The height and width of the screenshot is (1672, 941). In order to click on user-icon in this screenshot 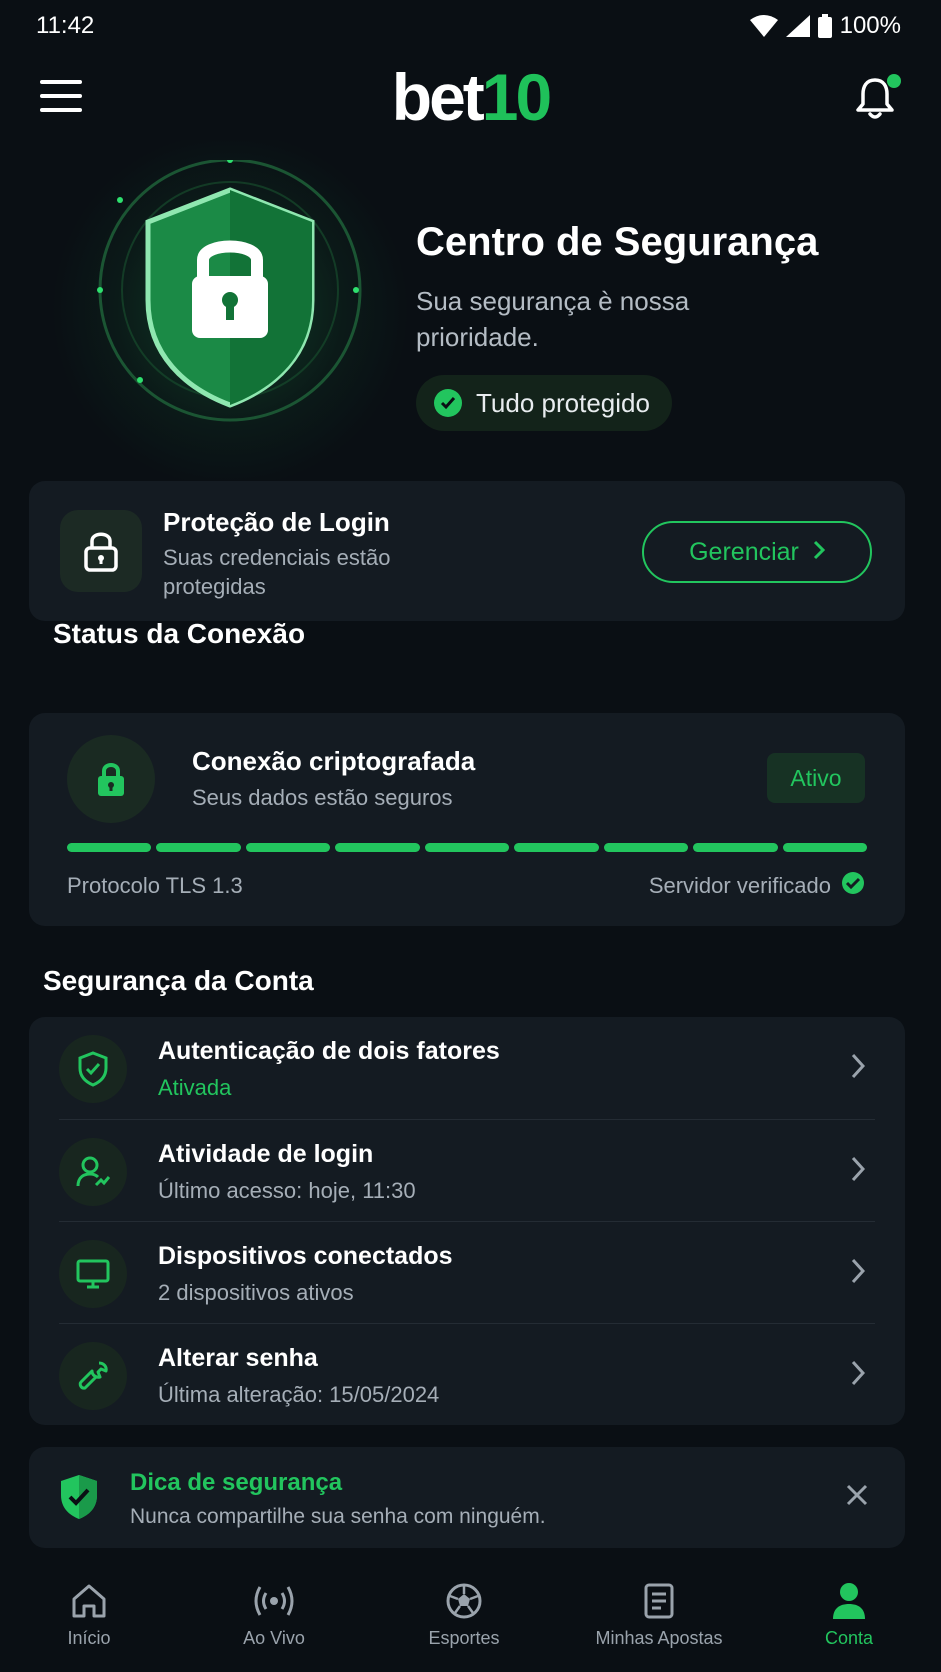, I will do `click(849, 1601)`.